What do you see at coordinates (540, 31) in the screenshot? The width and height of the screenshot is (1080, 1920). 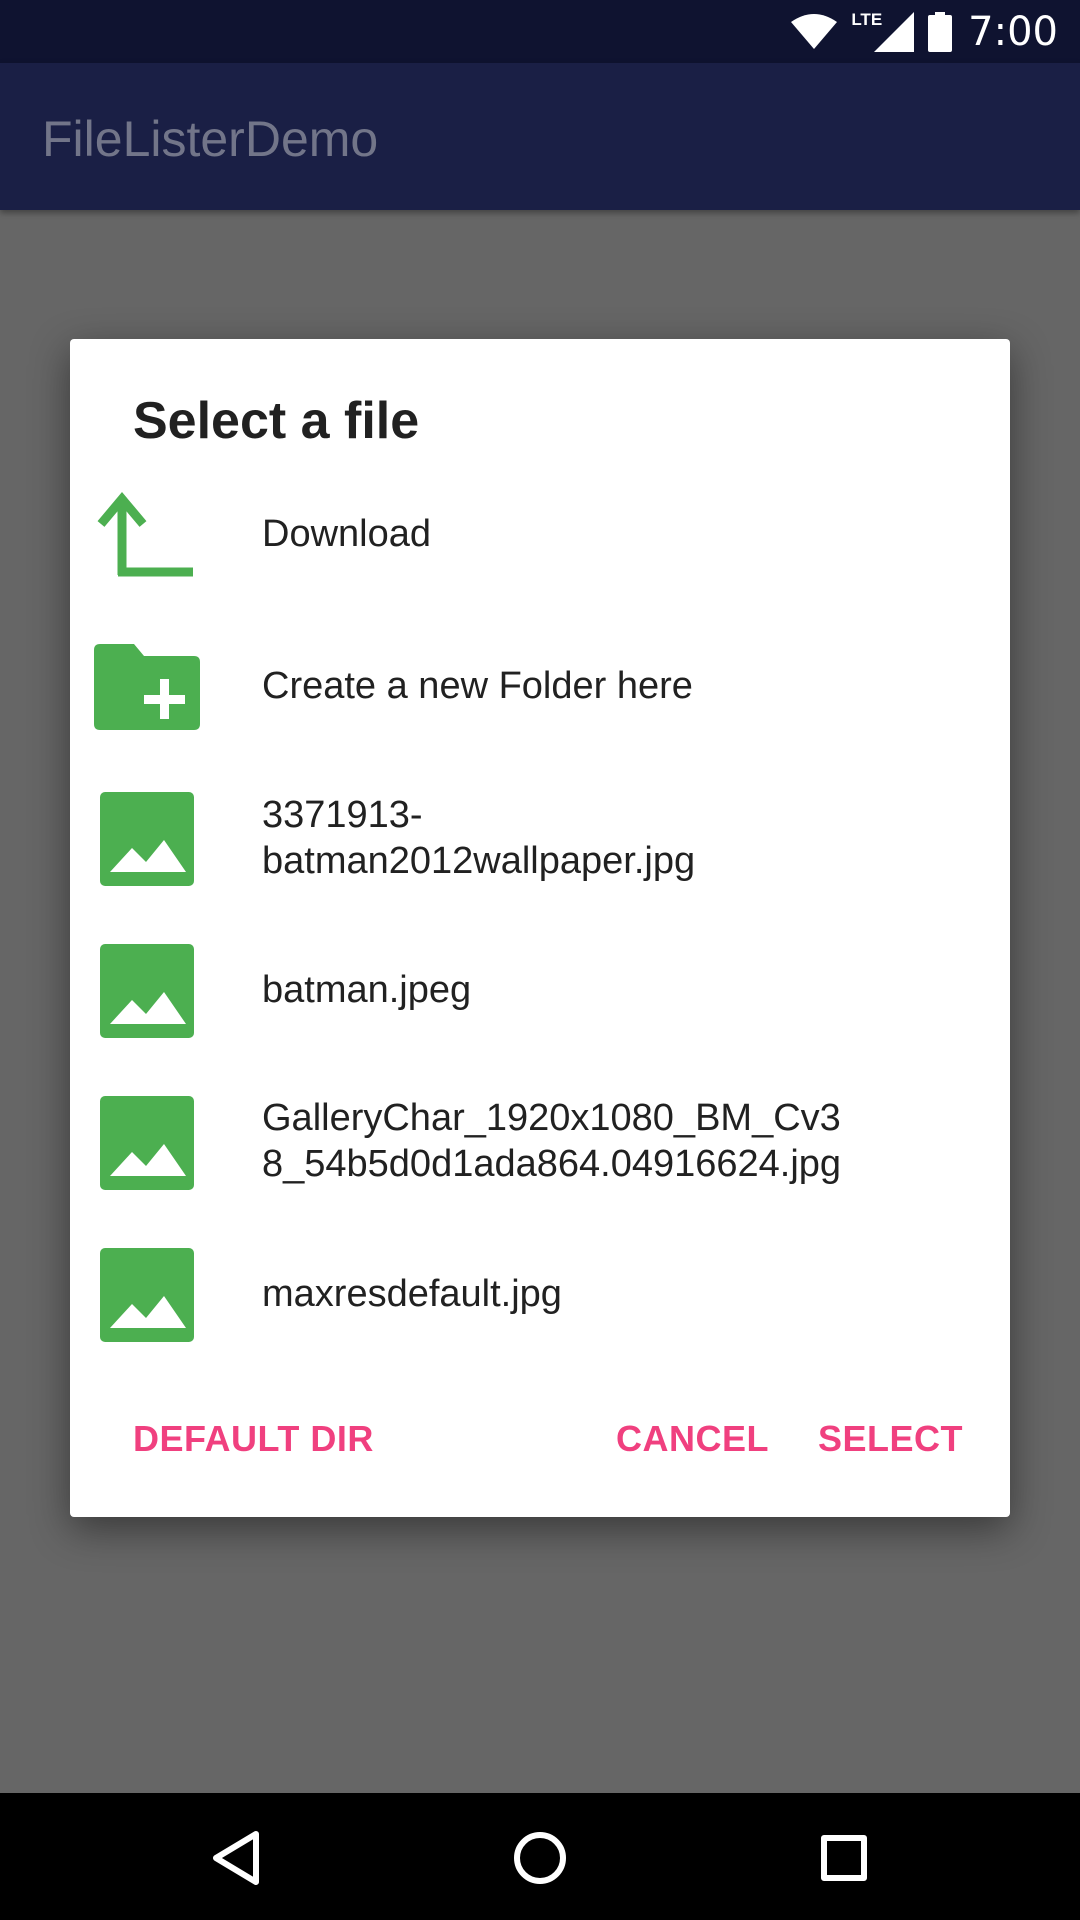 I see `status-bar: LTE 7:00` at bounding box center [540, 31].